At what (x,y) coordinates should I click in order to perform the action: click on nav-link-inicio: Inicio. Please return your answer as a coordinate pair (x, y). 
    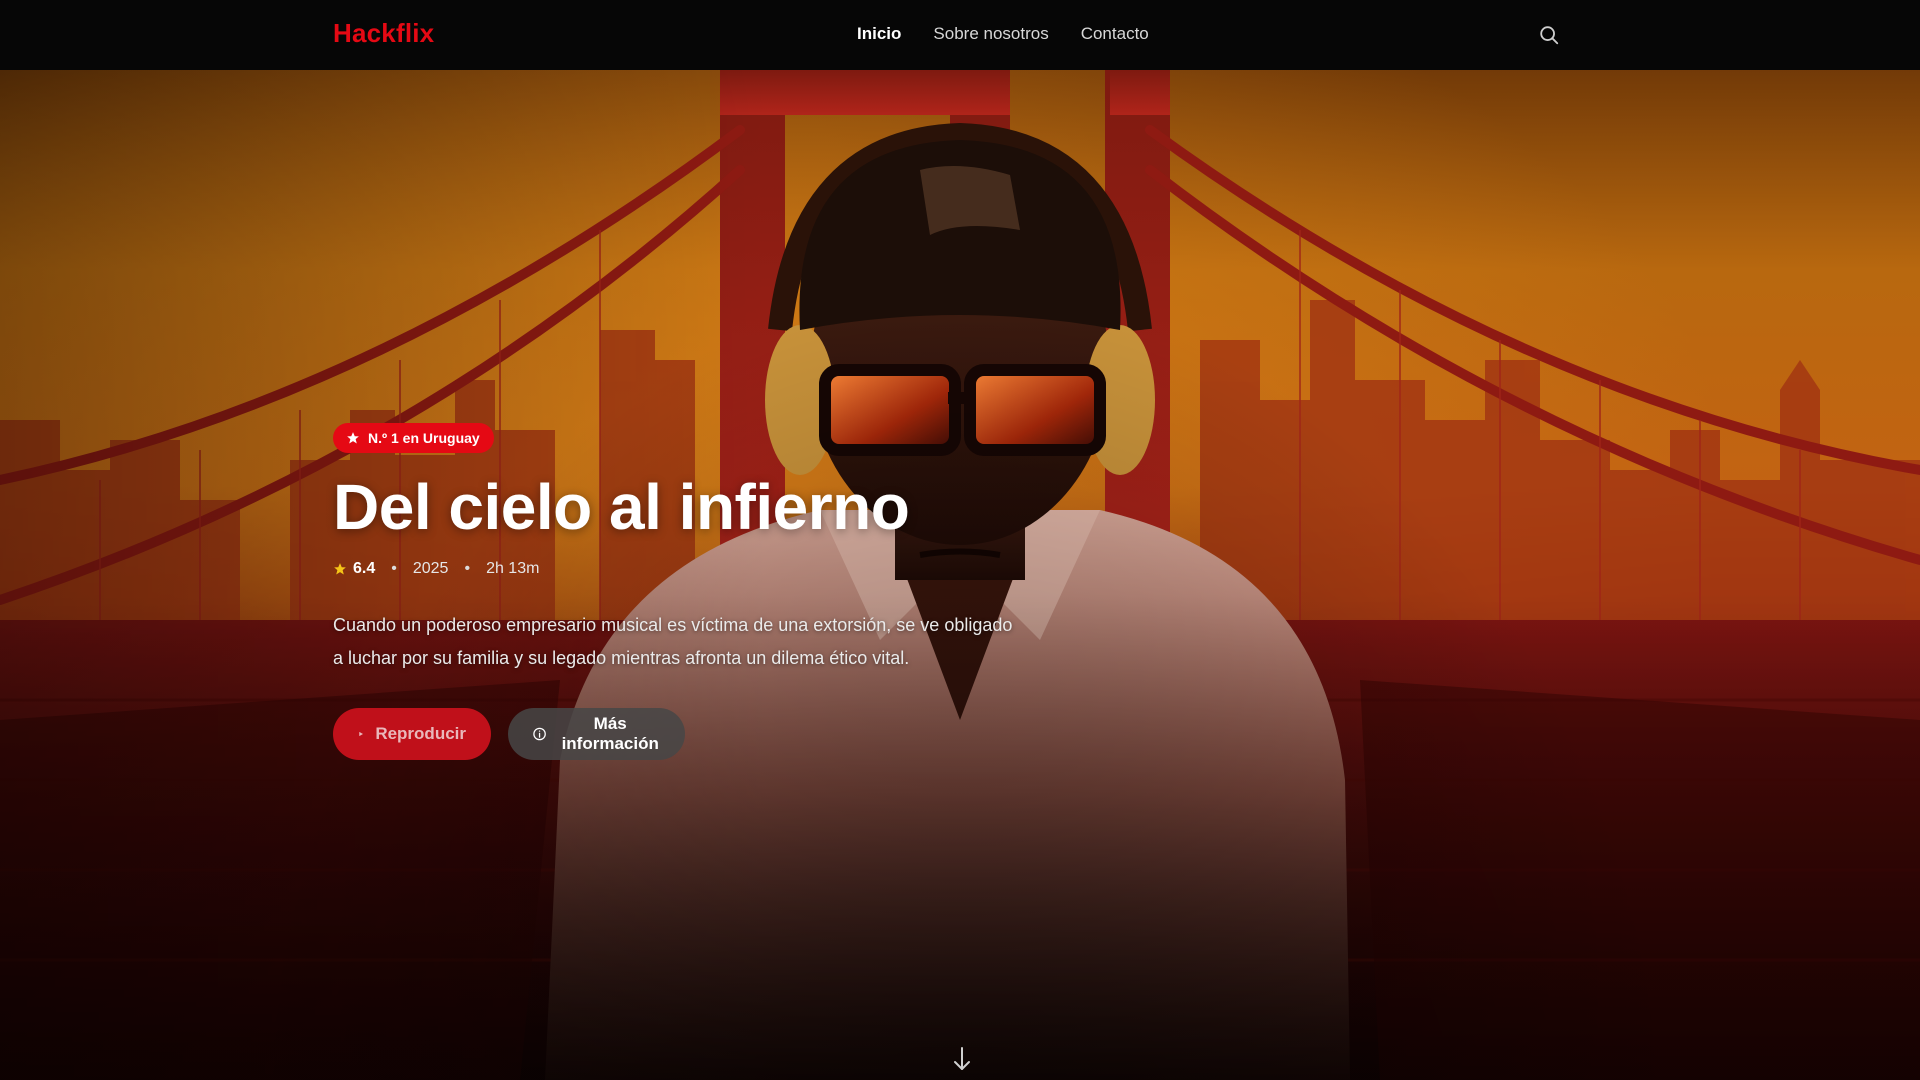
    Looking at the image, I should click on (879, 34).